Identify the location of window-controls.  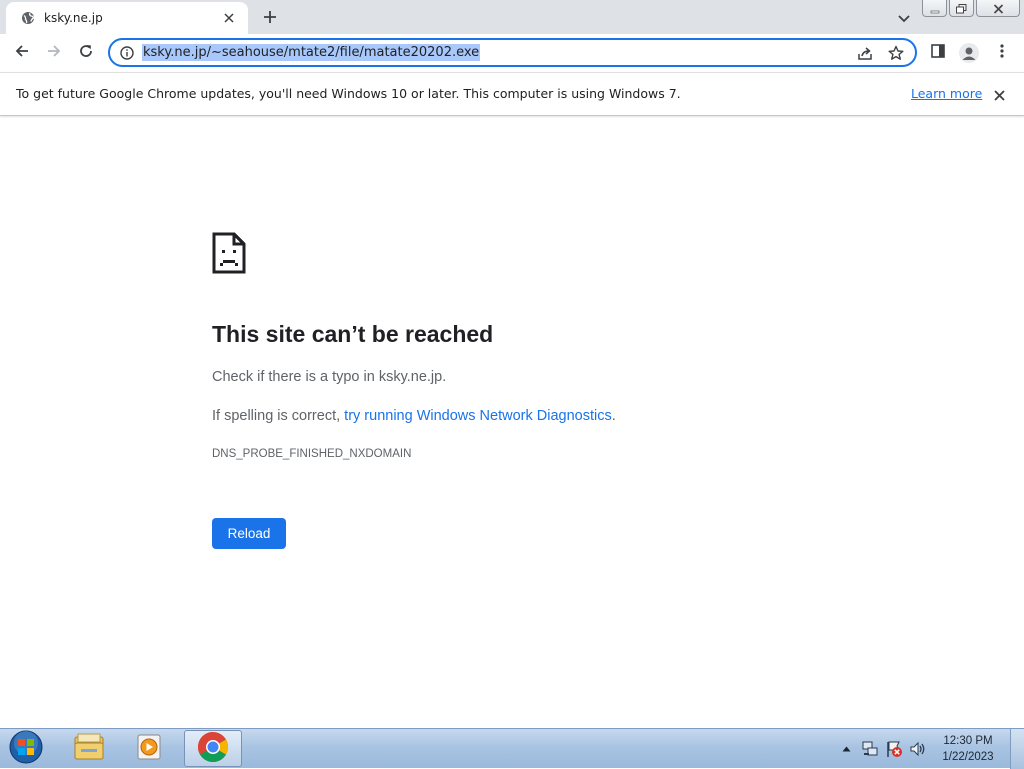
(971, 9).